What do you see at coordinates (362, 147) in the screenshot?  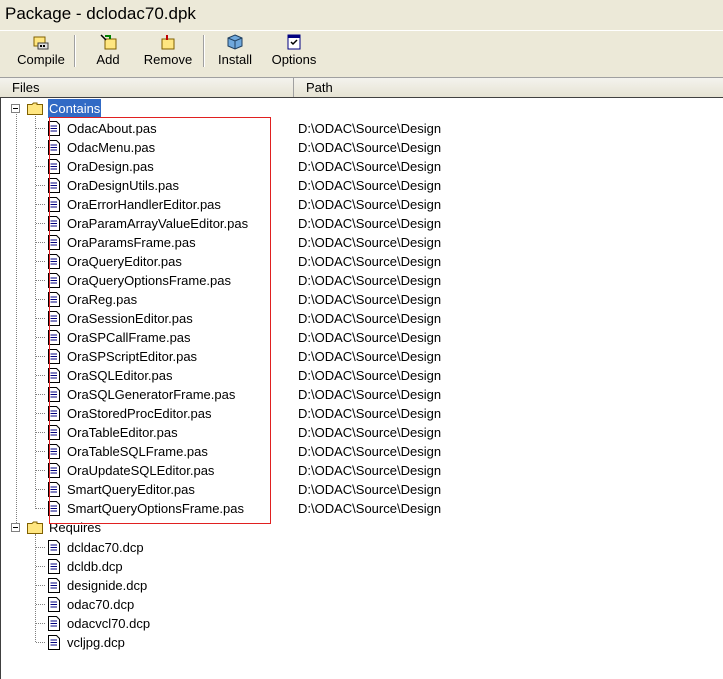 I see `file-row: OdacMenu.pas D:\ODAC\Source\Design` at bounding box center [362, 147].